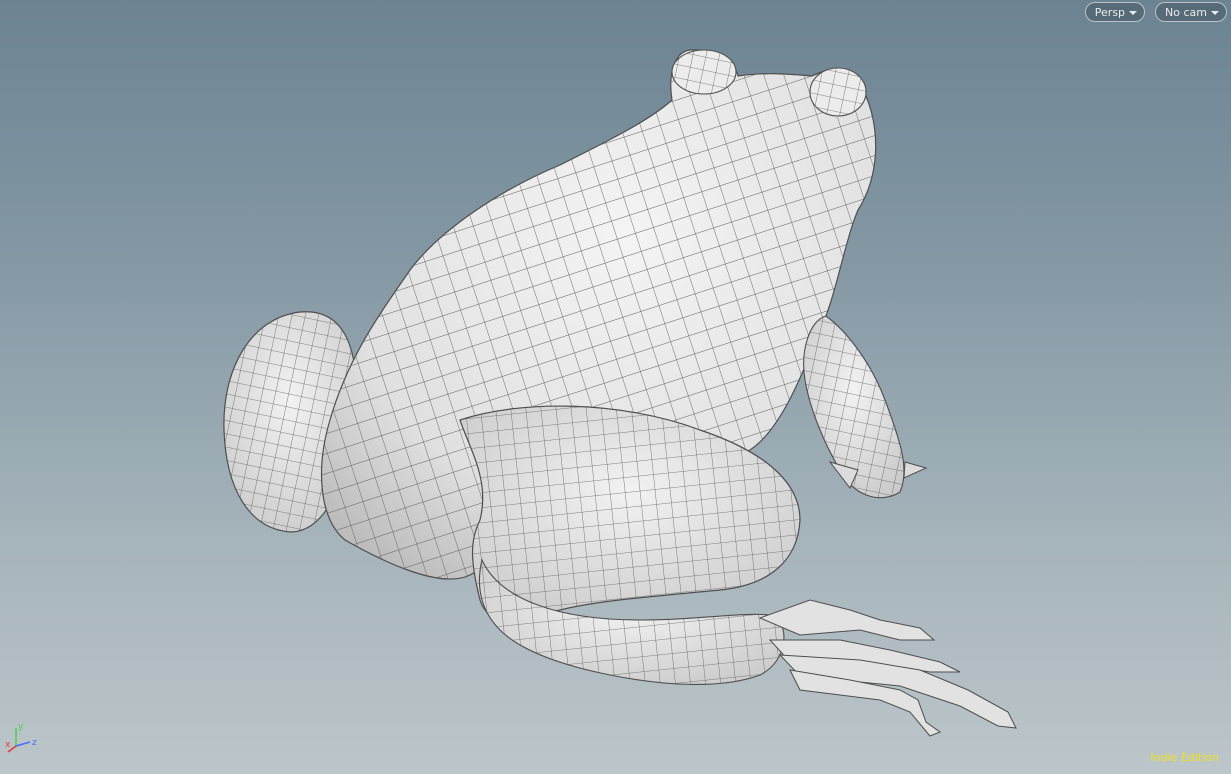 This screenshot has width=1231, height=774. What do you see at coordinates (887, 668) in the screenshot?
I see `right-foot-toes` at bounding box center [887, 668].